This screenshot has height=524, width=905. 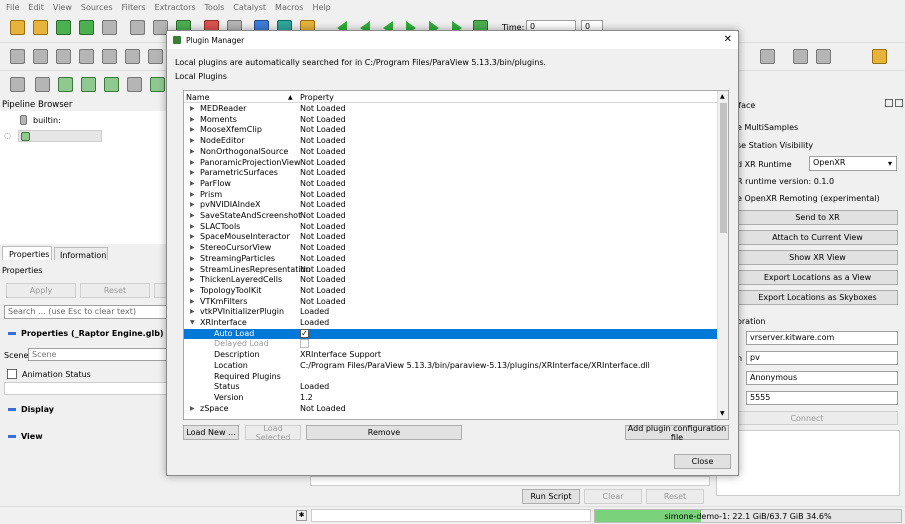 I want to click on plugin-row: ▶ MooseXfemClip Not Loaded, so click(x=451, y=130).